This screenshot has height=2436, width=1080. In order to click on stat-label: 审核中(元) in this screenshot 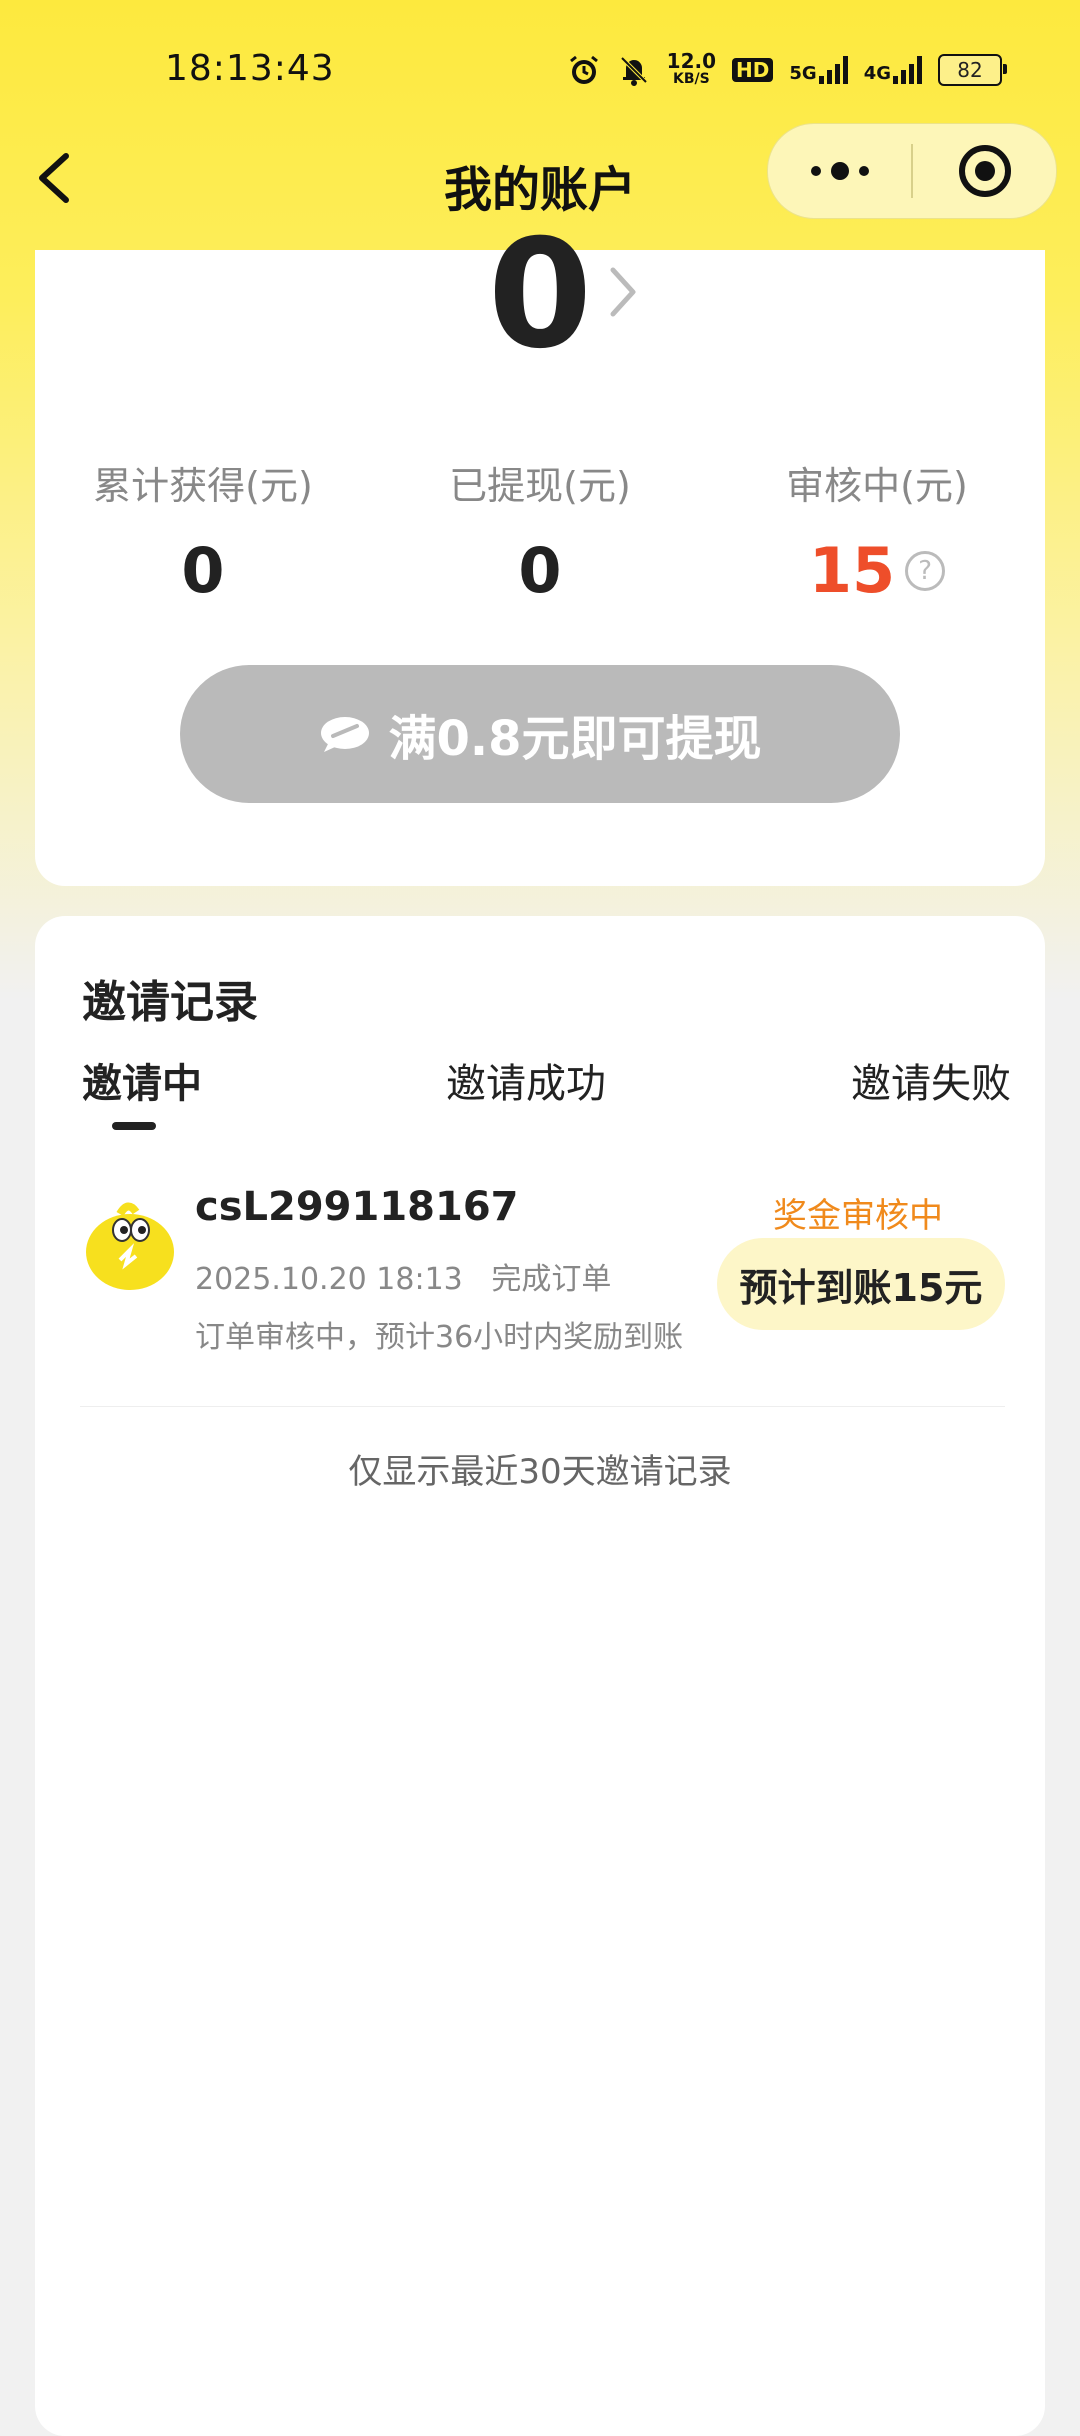, I will do `click(877, 486)`.